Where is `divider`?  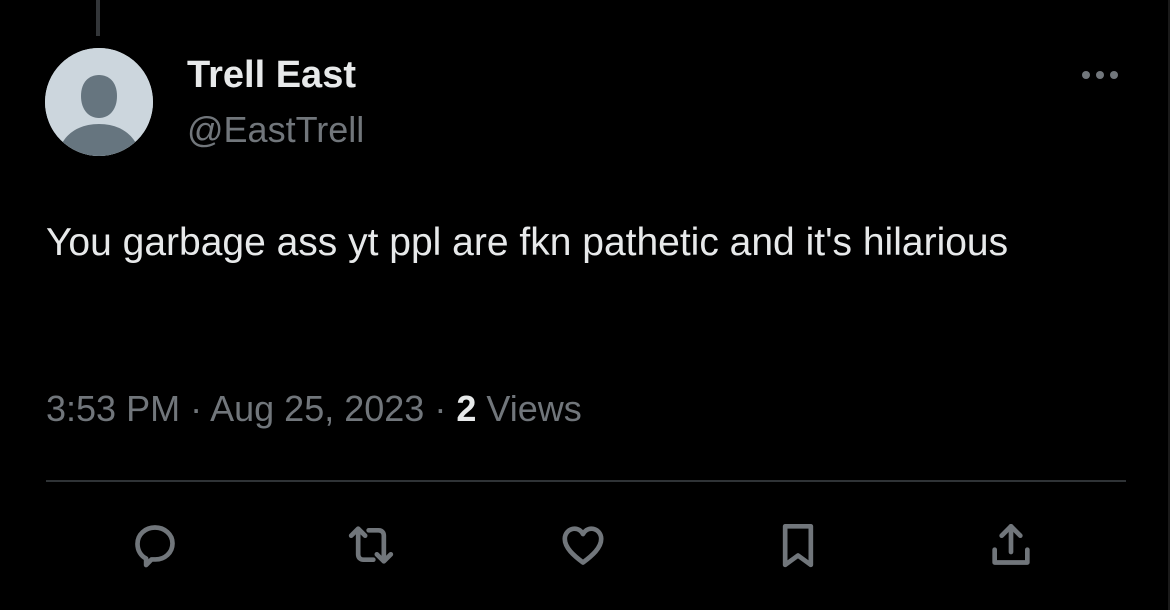 divider is located at coordinates (586, 481).